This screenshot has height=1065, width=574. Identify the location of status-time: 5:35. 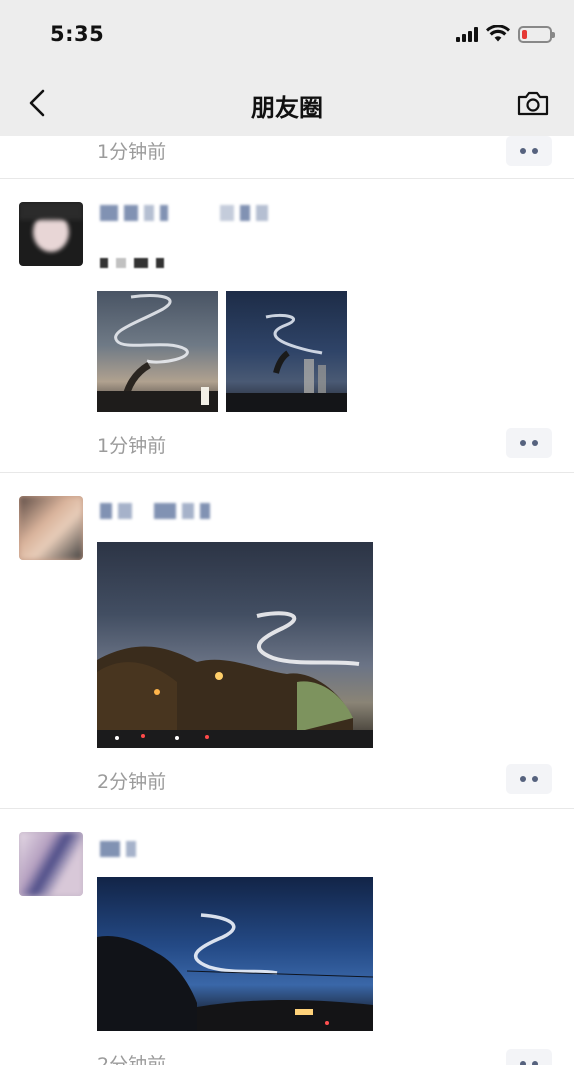
(77, 34).